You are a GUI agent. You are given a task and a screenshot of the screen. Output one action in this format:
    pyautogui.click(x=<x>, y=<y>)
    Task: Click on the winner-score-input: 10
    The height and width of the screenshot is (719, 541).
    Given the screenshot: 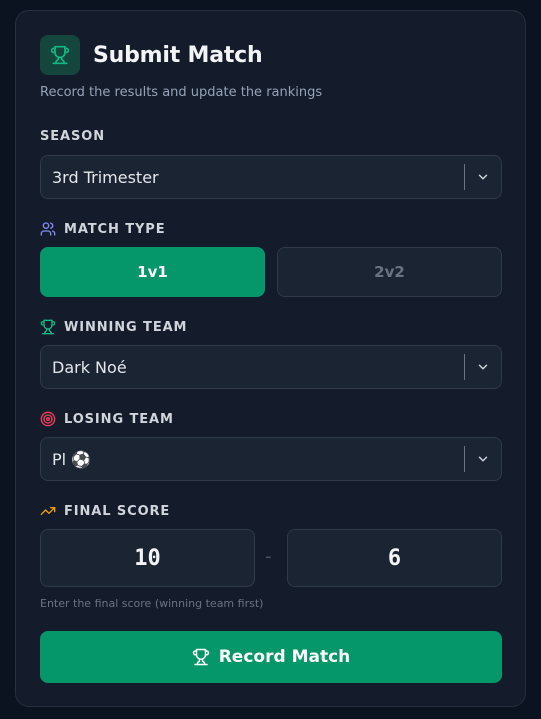 What is the action you would take?
    pyautogui.click(x=147, y=558)
    